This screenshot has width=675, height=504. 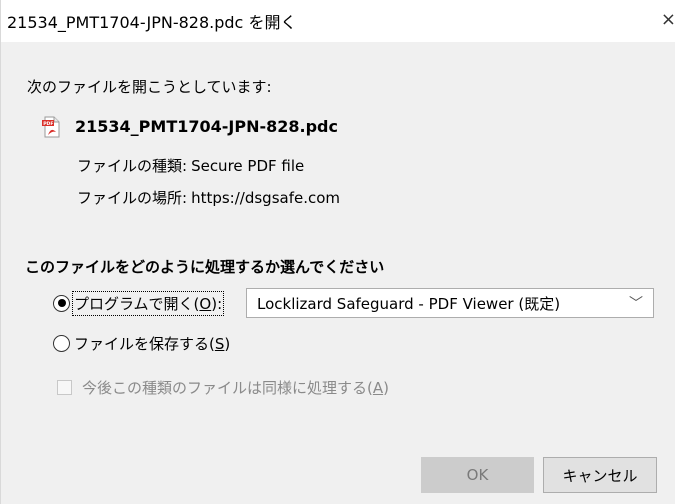 I want to click on file-name: 21534_PMT1704-JPN-828.pdc, so click(x=206, y=126).